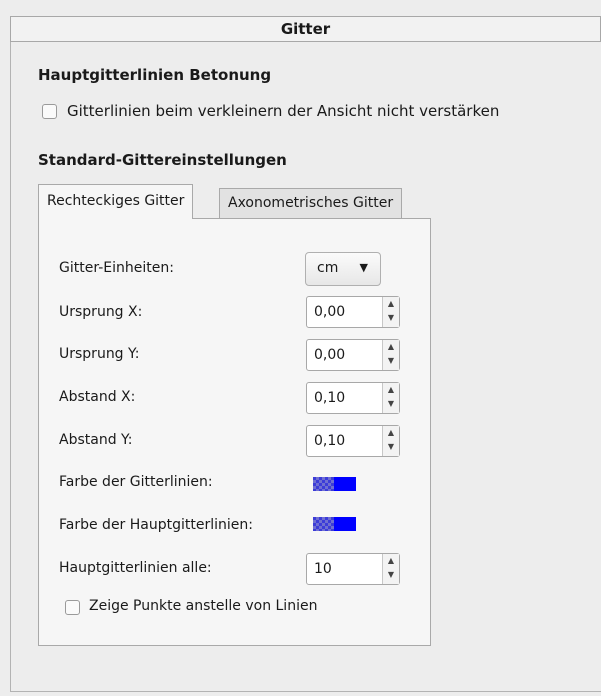 Image resolution: width=601 pixels, height=696 pixels. What do you see at coordinates (135, 568) in the screenshot?
I see `major-every-label: Hauptgitterlinien alle:` at bounding box center [135, 568].